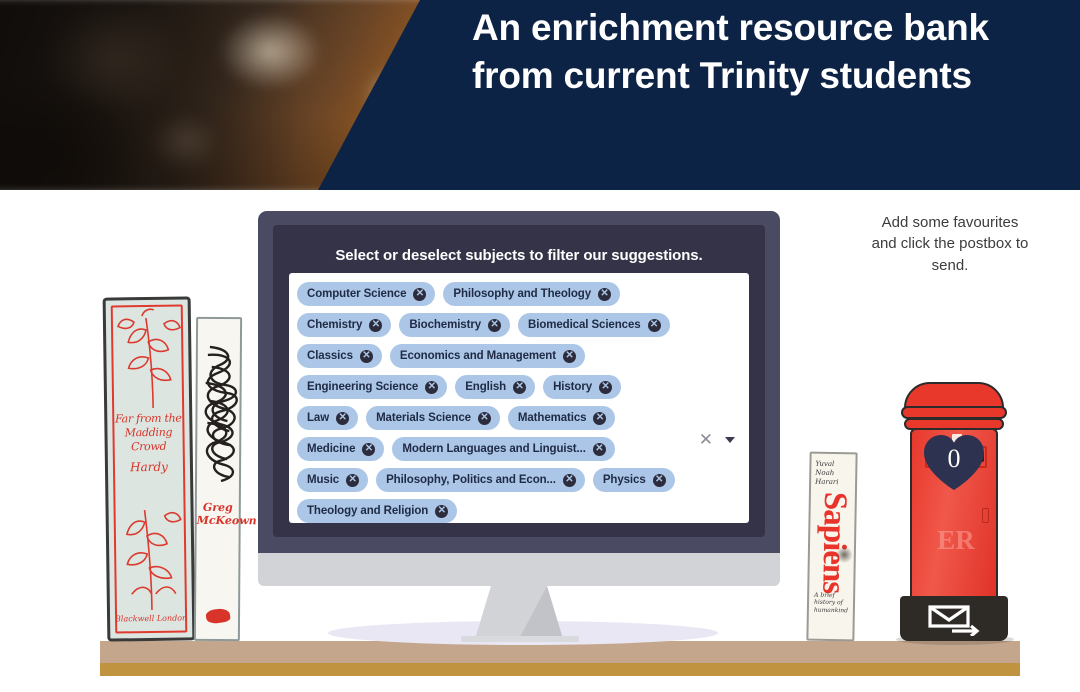 Image resolution: width=1080 pixels, height=692 pixels. What do you see at coordinates (520, 639) in the screenshot?
I see `monitor-stand-foot` at bounding box center [520, 639].